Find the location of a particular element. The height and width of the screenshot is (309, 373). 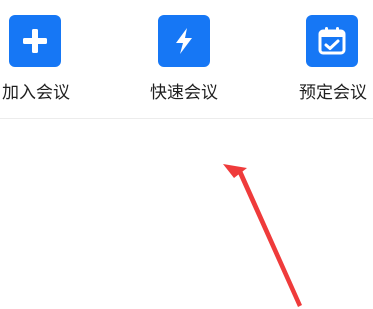

join-meeting-label: 加入会议 is located at coordinates (36, 93).